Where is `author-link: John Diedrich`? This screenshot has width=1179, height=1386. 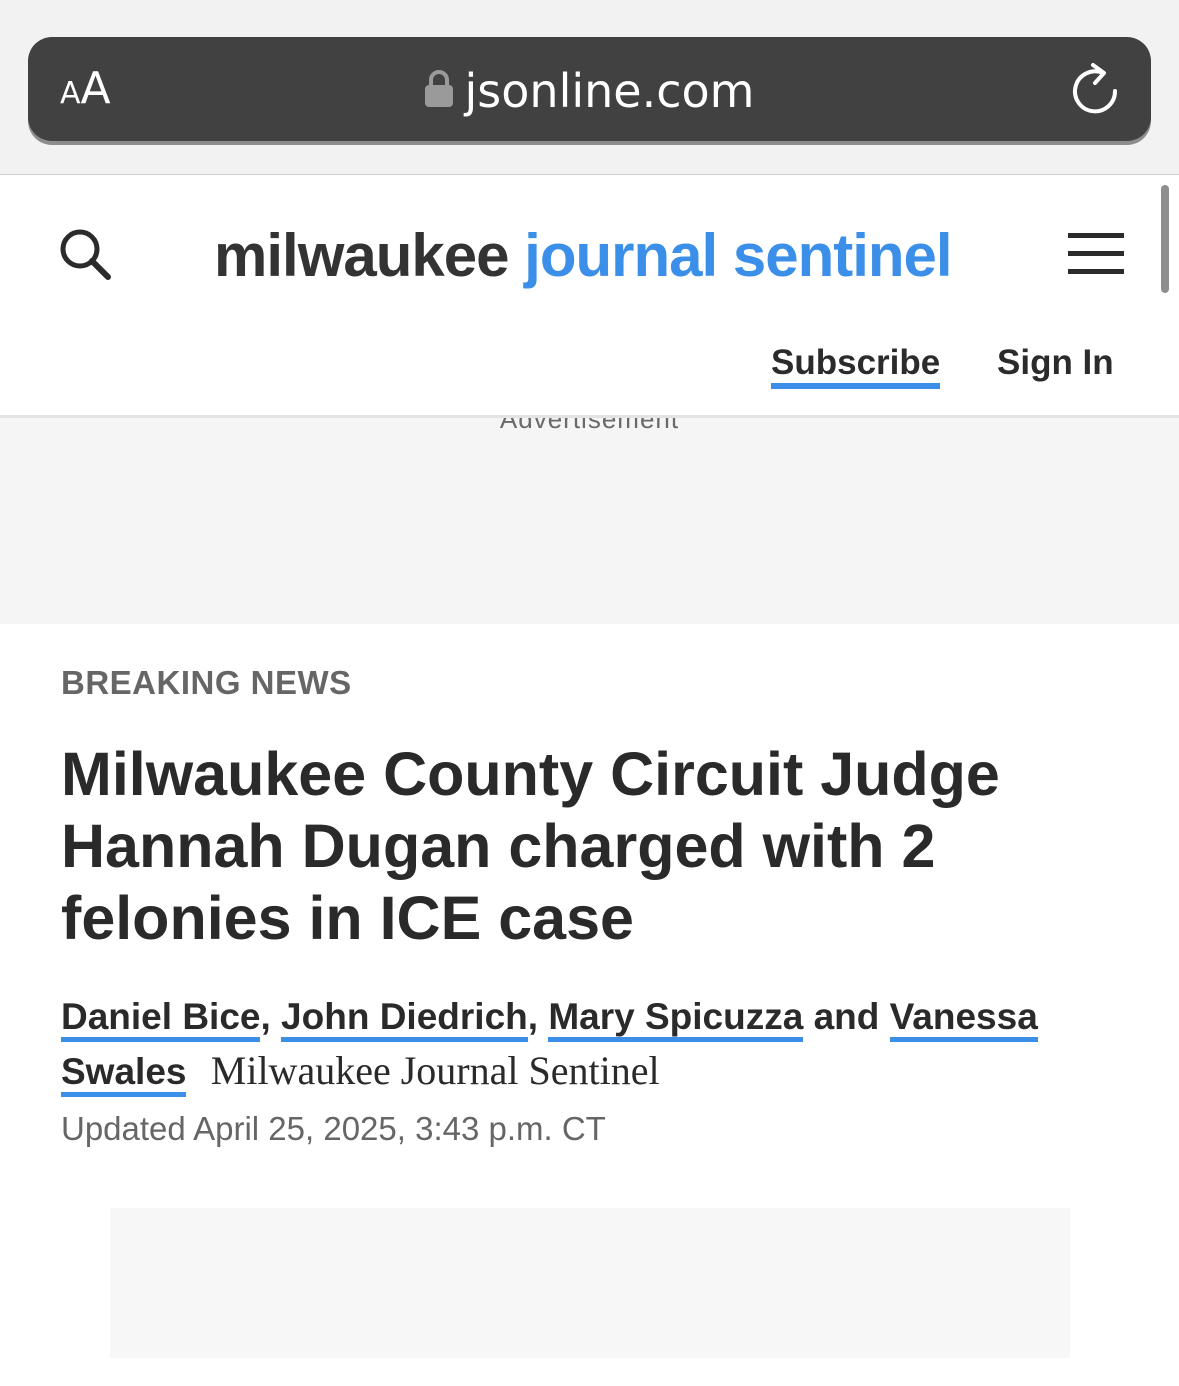 author-link: John Diedrich is located at coordinates (404, 1019).